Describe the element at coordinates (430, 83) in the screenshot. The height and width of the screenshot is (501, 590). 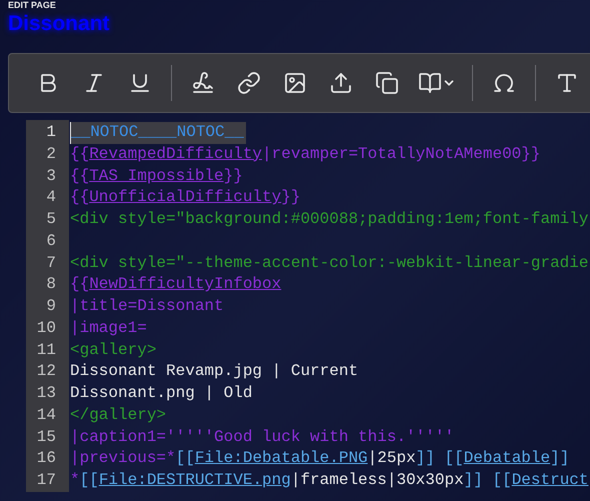
I see `book-icon` at that location.